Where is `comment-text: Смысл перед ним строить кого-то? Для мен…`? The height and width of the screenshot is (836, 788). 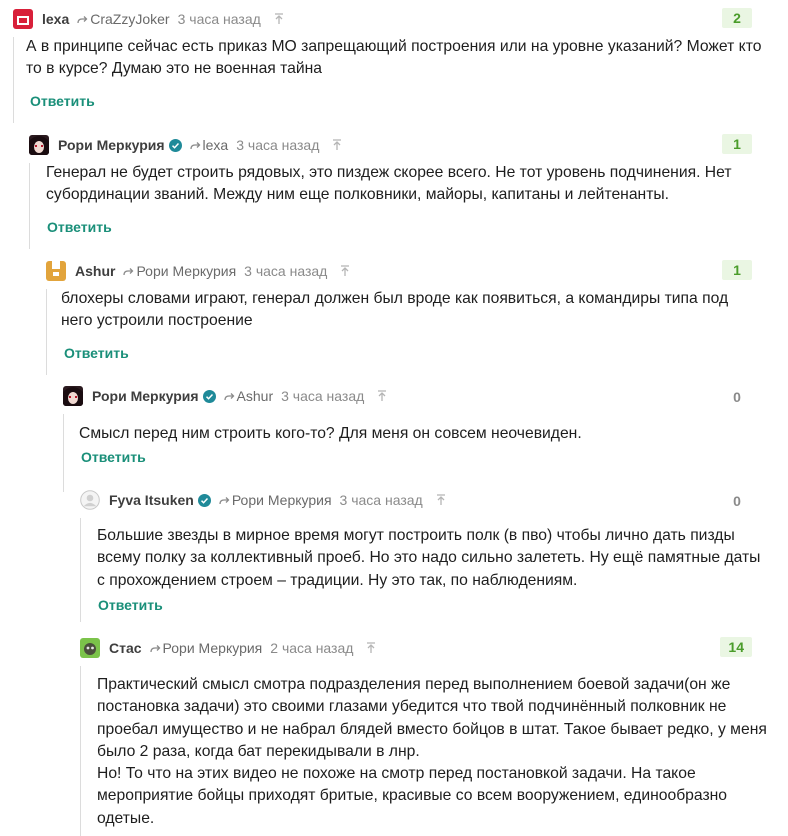
comment-text: Смысл перед ним строить кого-то? Для мен… is located at coordinates (330, 433).